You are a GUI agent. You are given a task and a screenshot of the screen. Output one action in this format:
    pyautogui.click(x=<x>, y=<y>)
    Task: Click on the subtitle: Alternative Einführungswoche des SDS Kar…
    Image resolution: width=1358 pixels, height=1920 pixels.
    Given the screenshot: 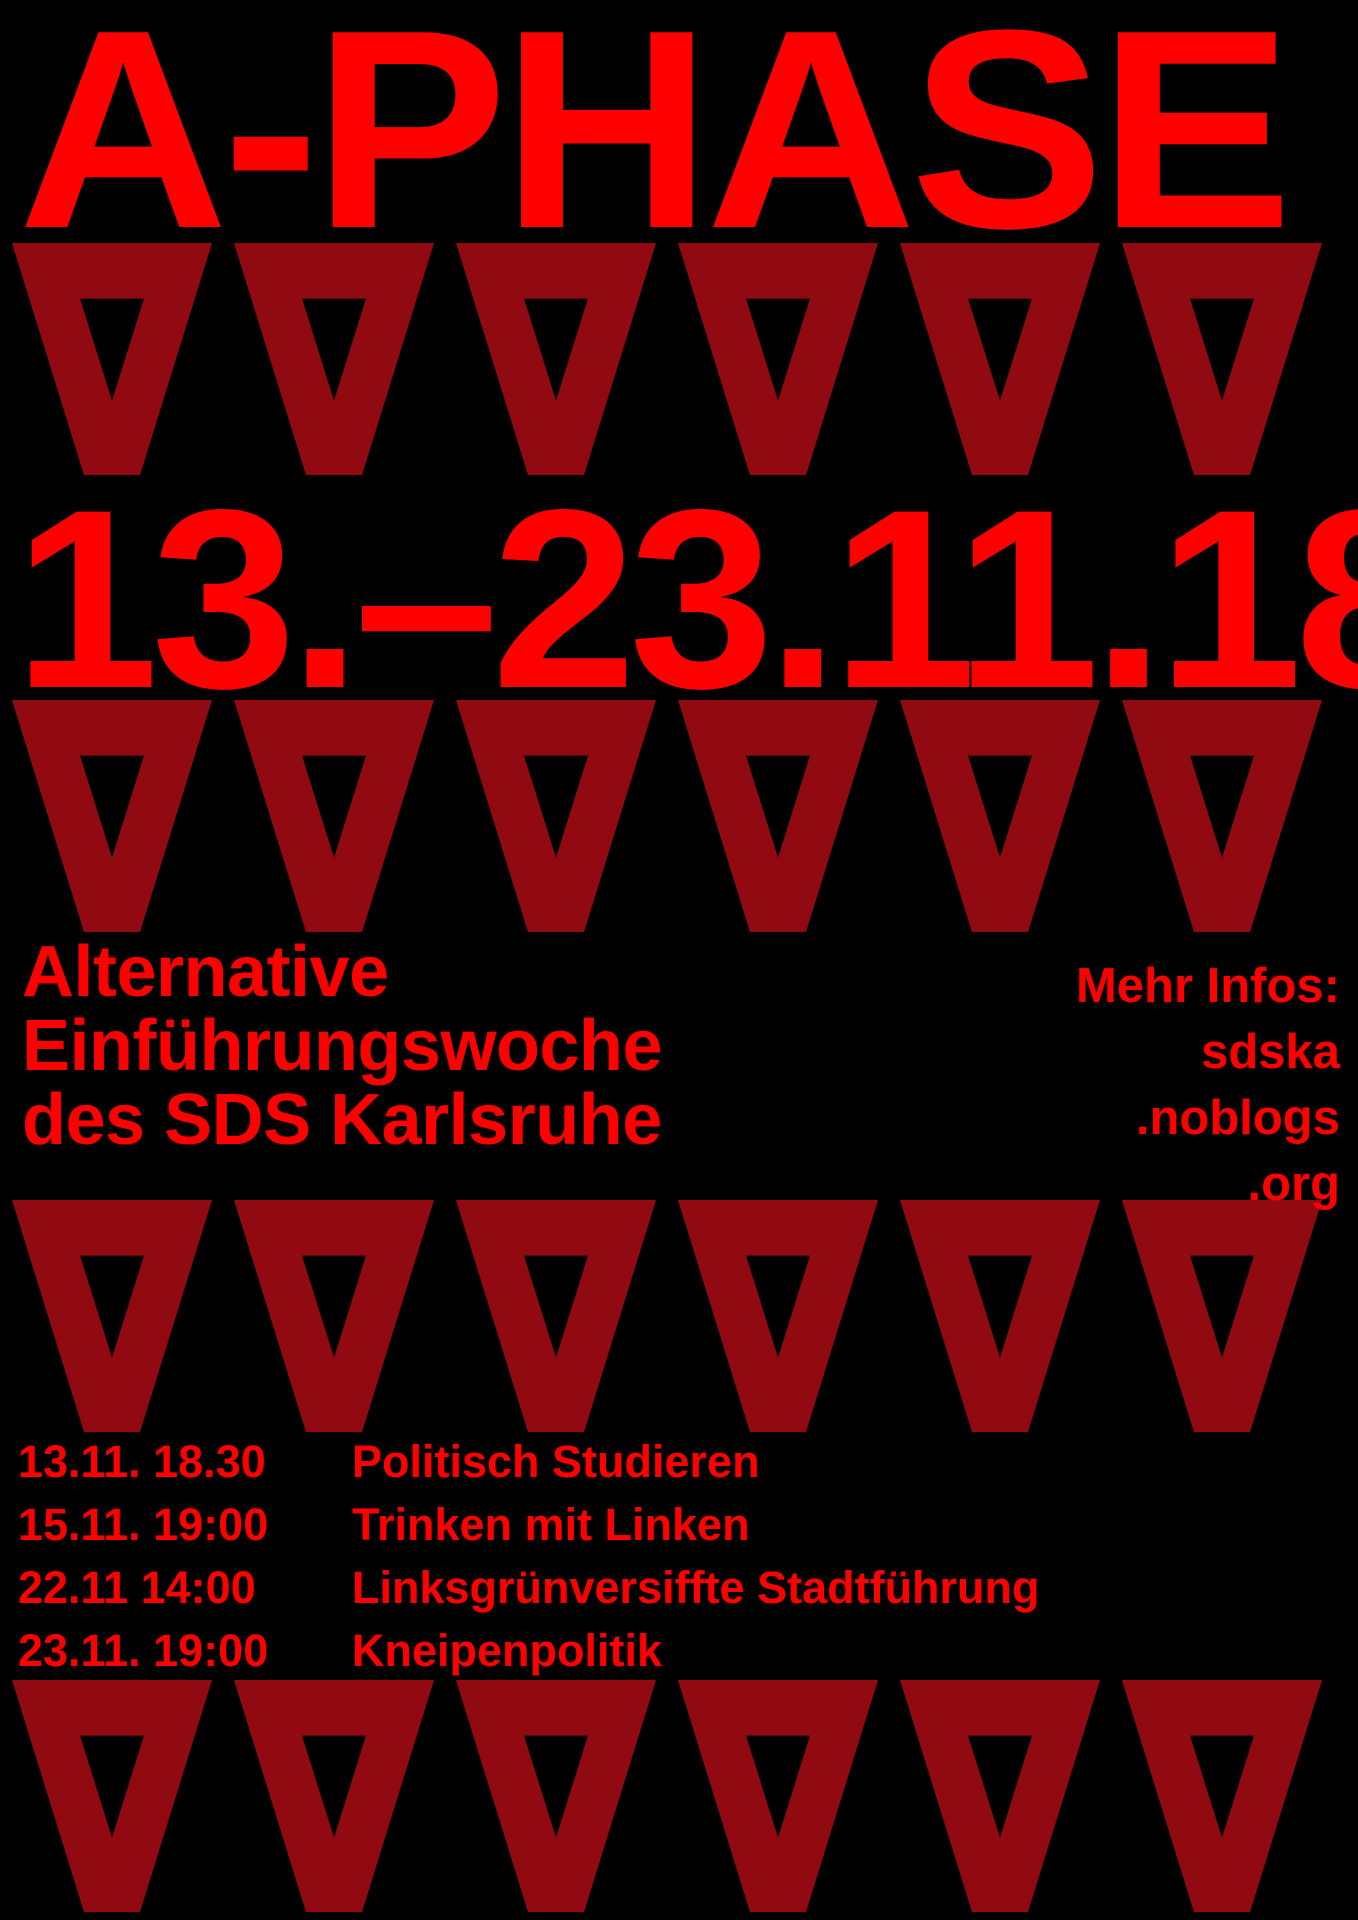 What is the action you would take?
    pyautogui.click(x=342, y=1046)
    